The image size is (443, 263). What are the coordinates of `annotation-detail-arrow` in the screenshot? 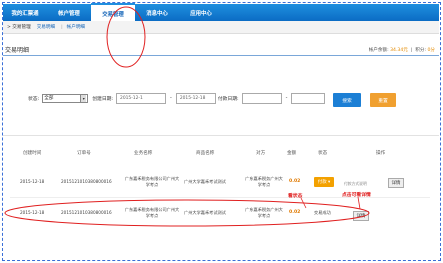 It's located at (359, 203).